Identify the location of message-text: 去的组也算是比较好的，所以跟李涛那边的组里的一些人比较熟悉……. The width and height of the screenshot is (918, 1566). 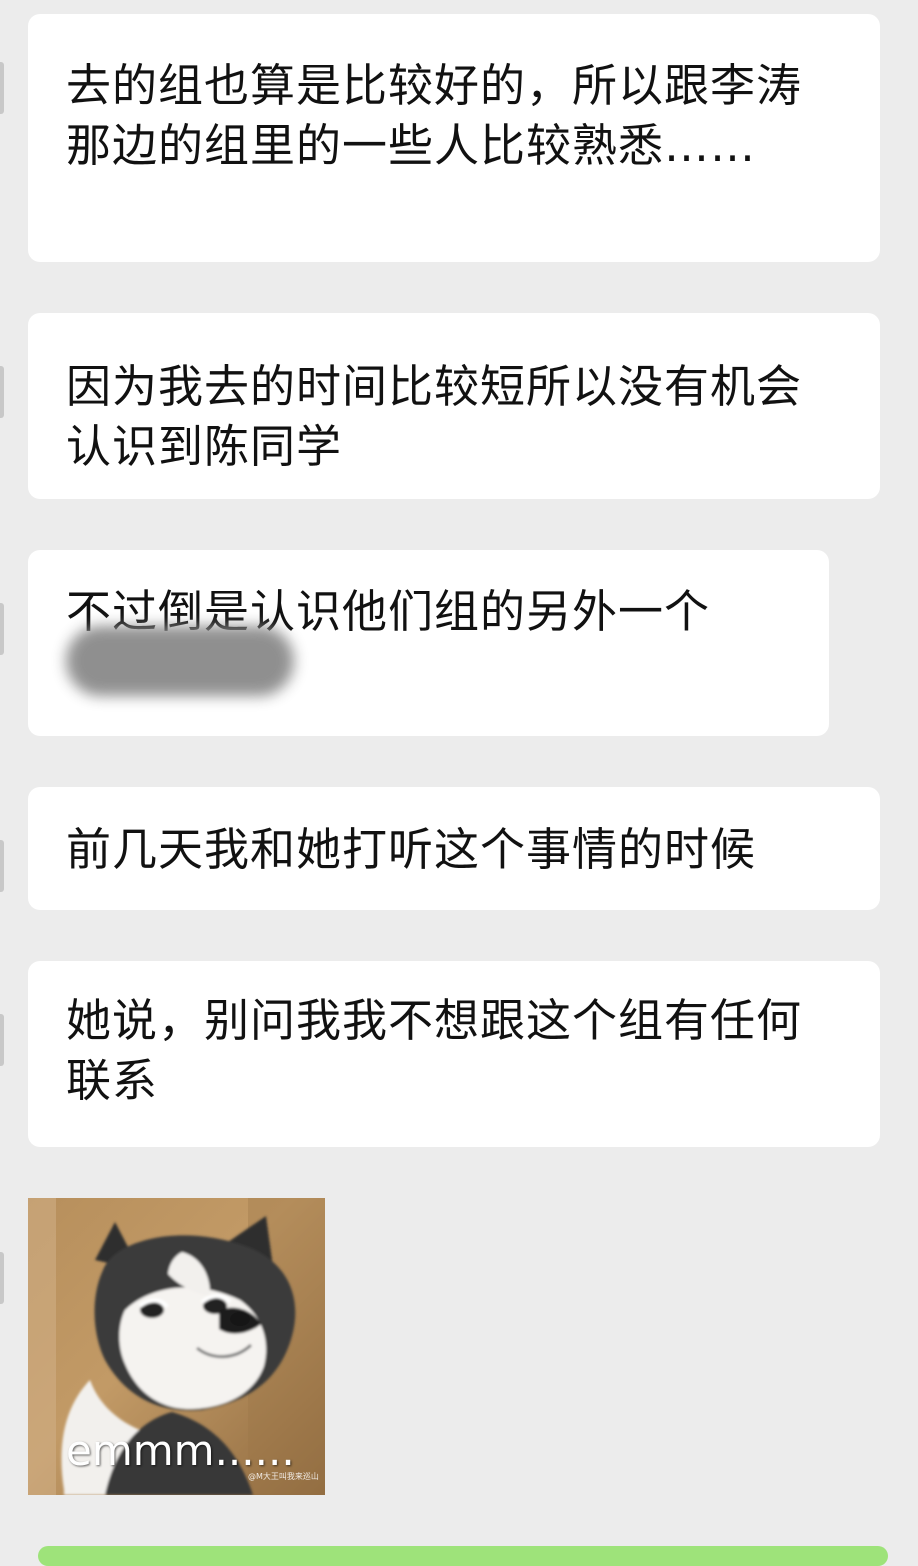
(434, 115).